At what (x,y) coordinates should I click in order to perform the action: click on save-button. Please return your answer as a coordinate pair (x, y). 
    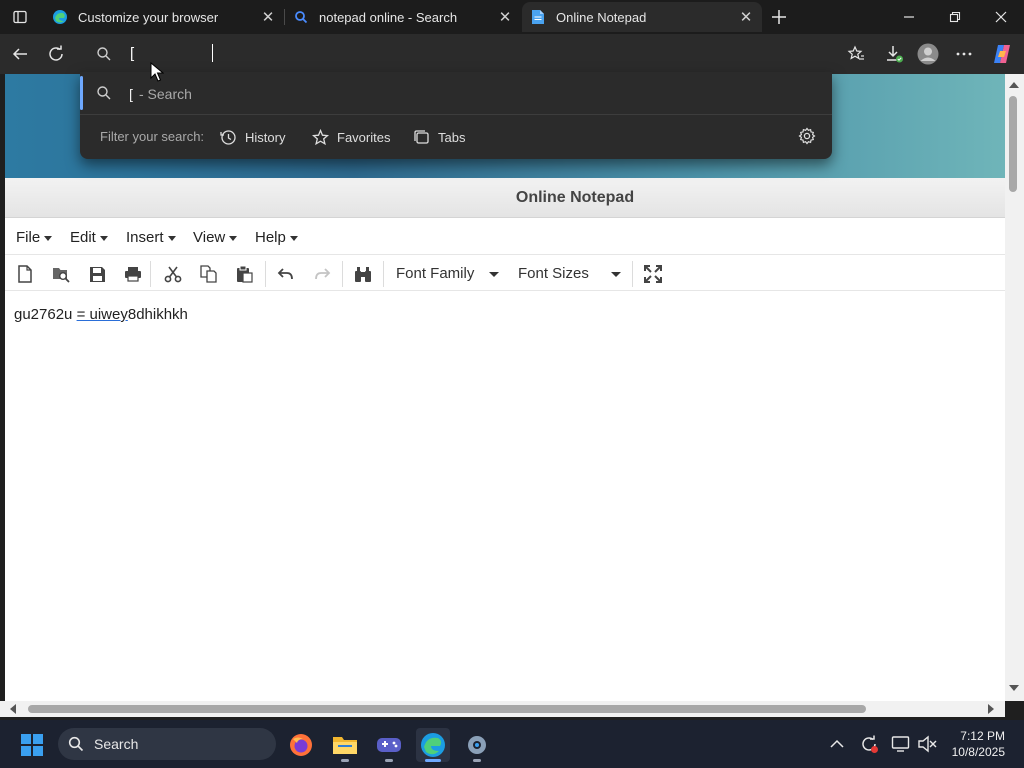
    Looking at the image, I should click on (97, 274).